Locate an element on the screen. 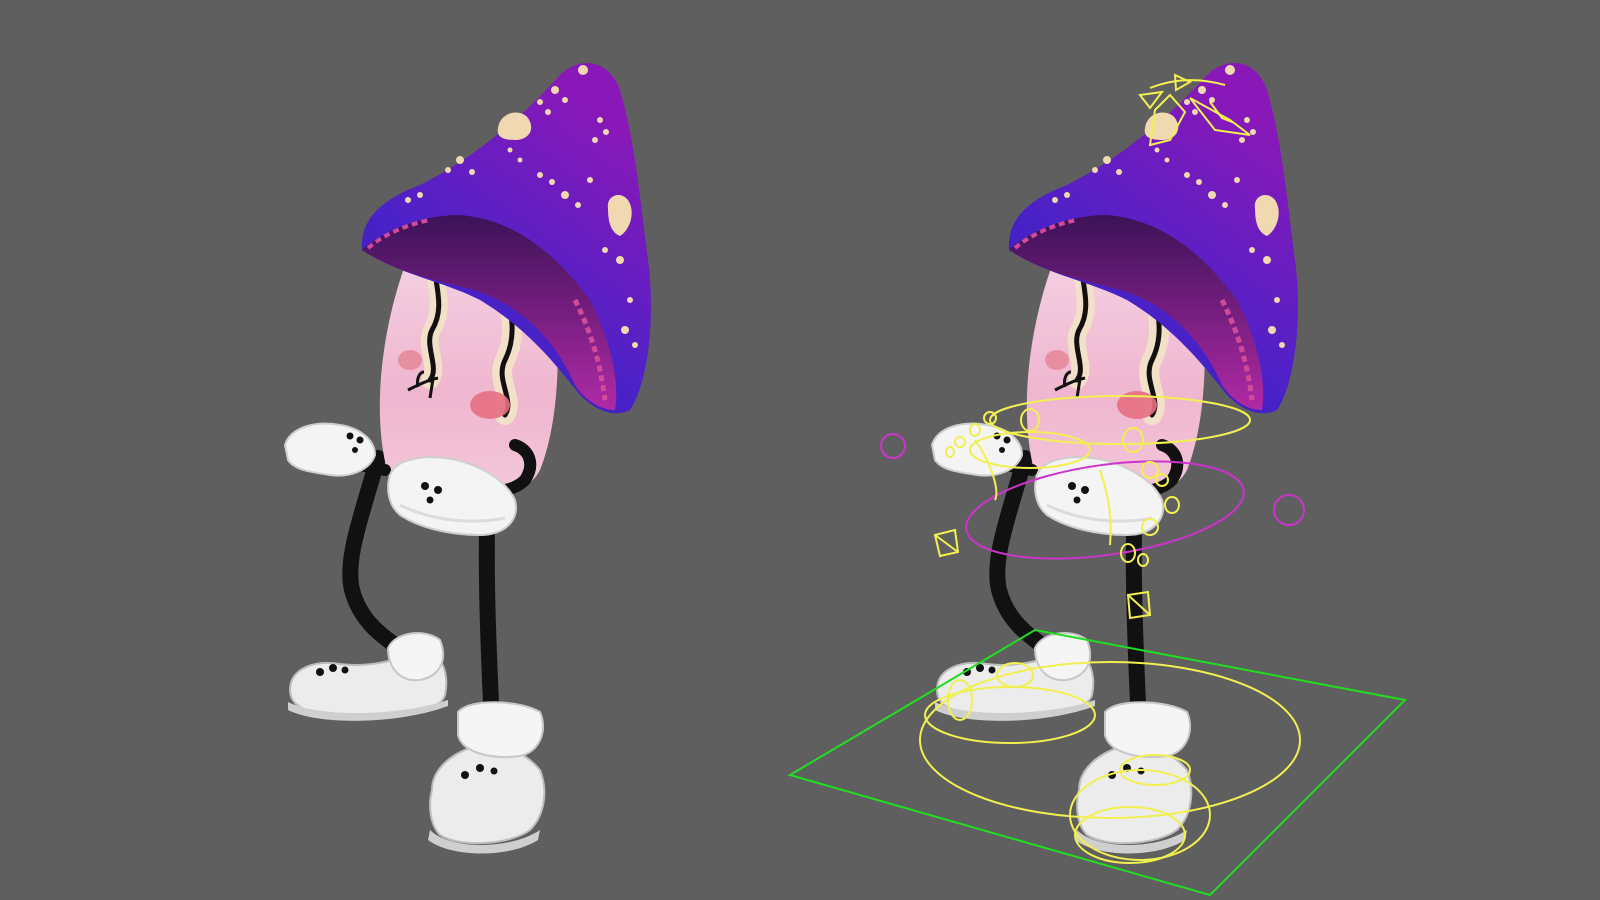 The height and width of the screenshot is (900, 1600). elbow-pole-right is located at coordinates (1289, 510).